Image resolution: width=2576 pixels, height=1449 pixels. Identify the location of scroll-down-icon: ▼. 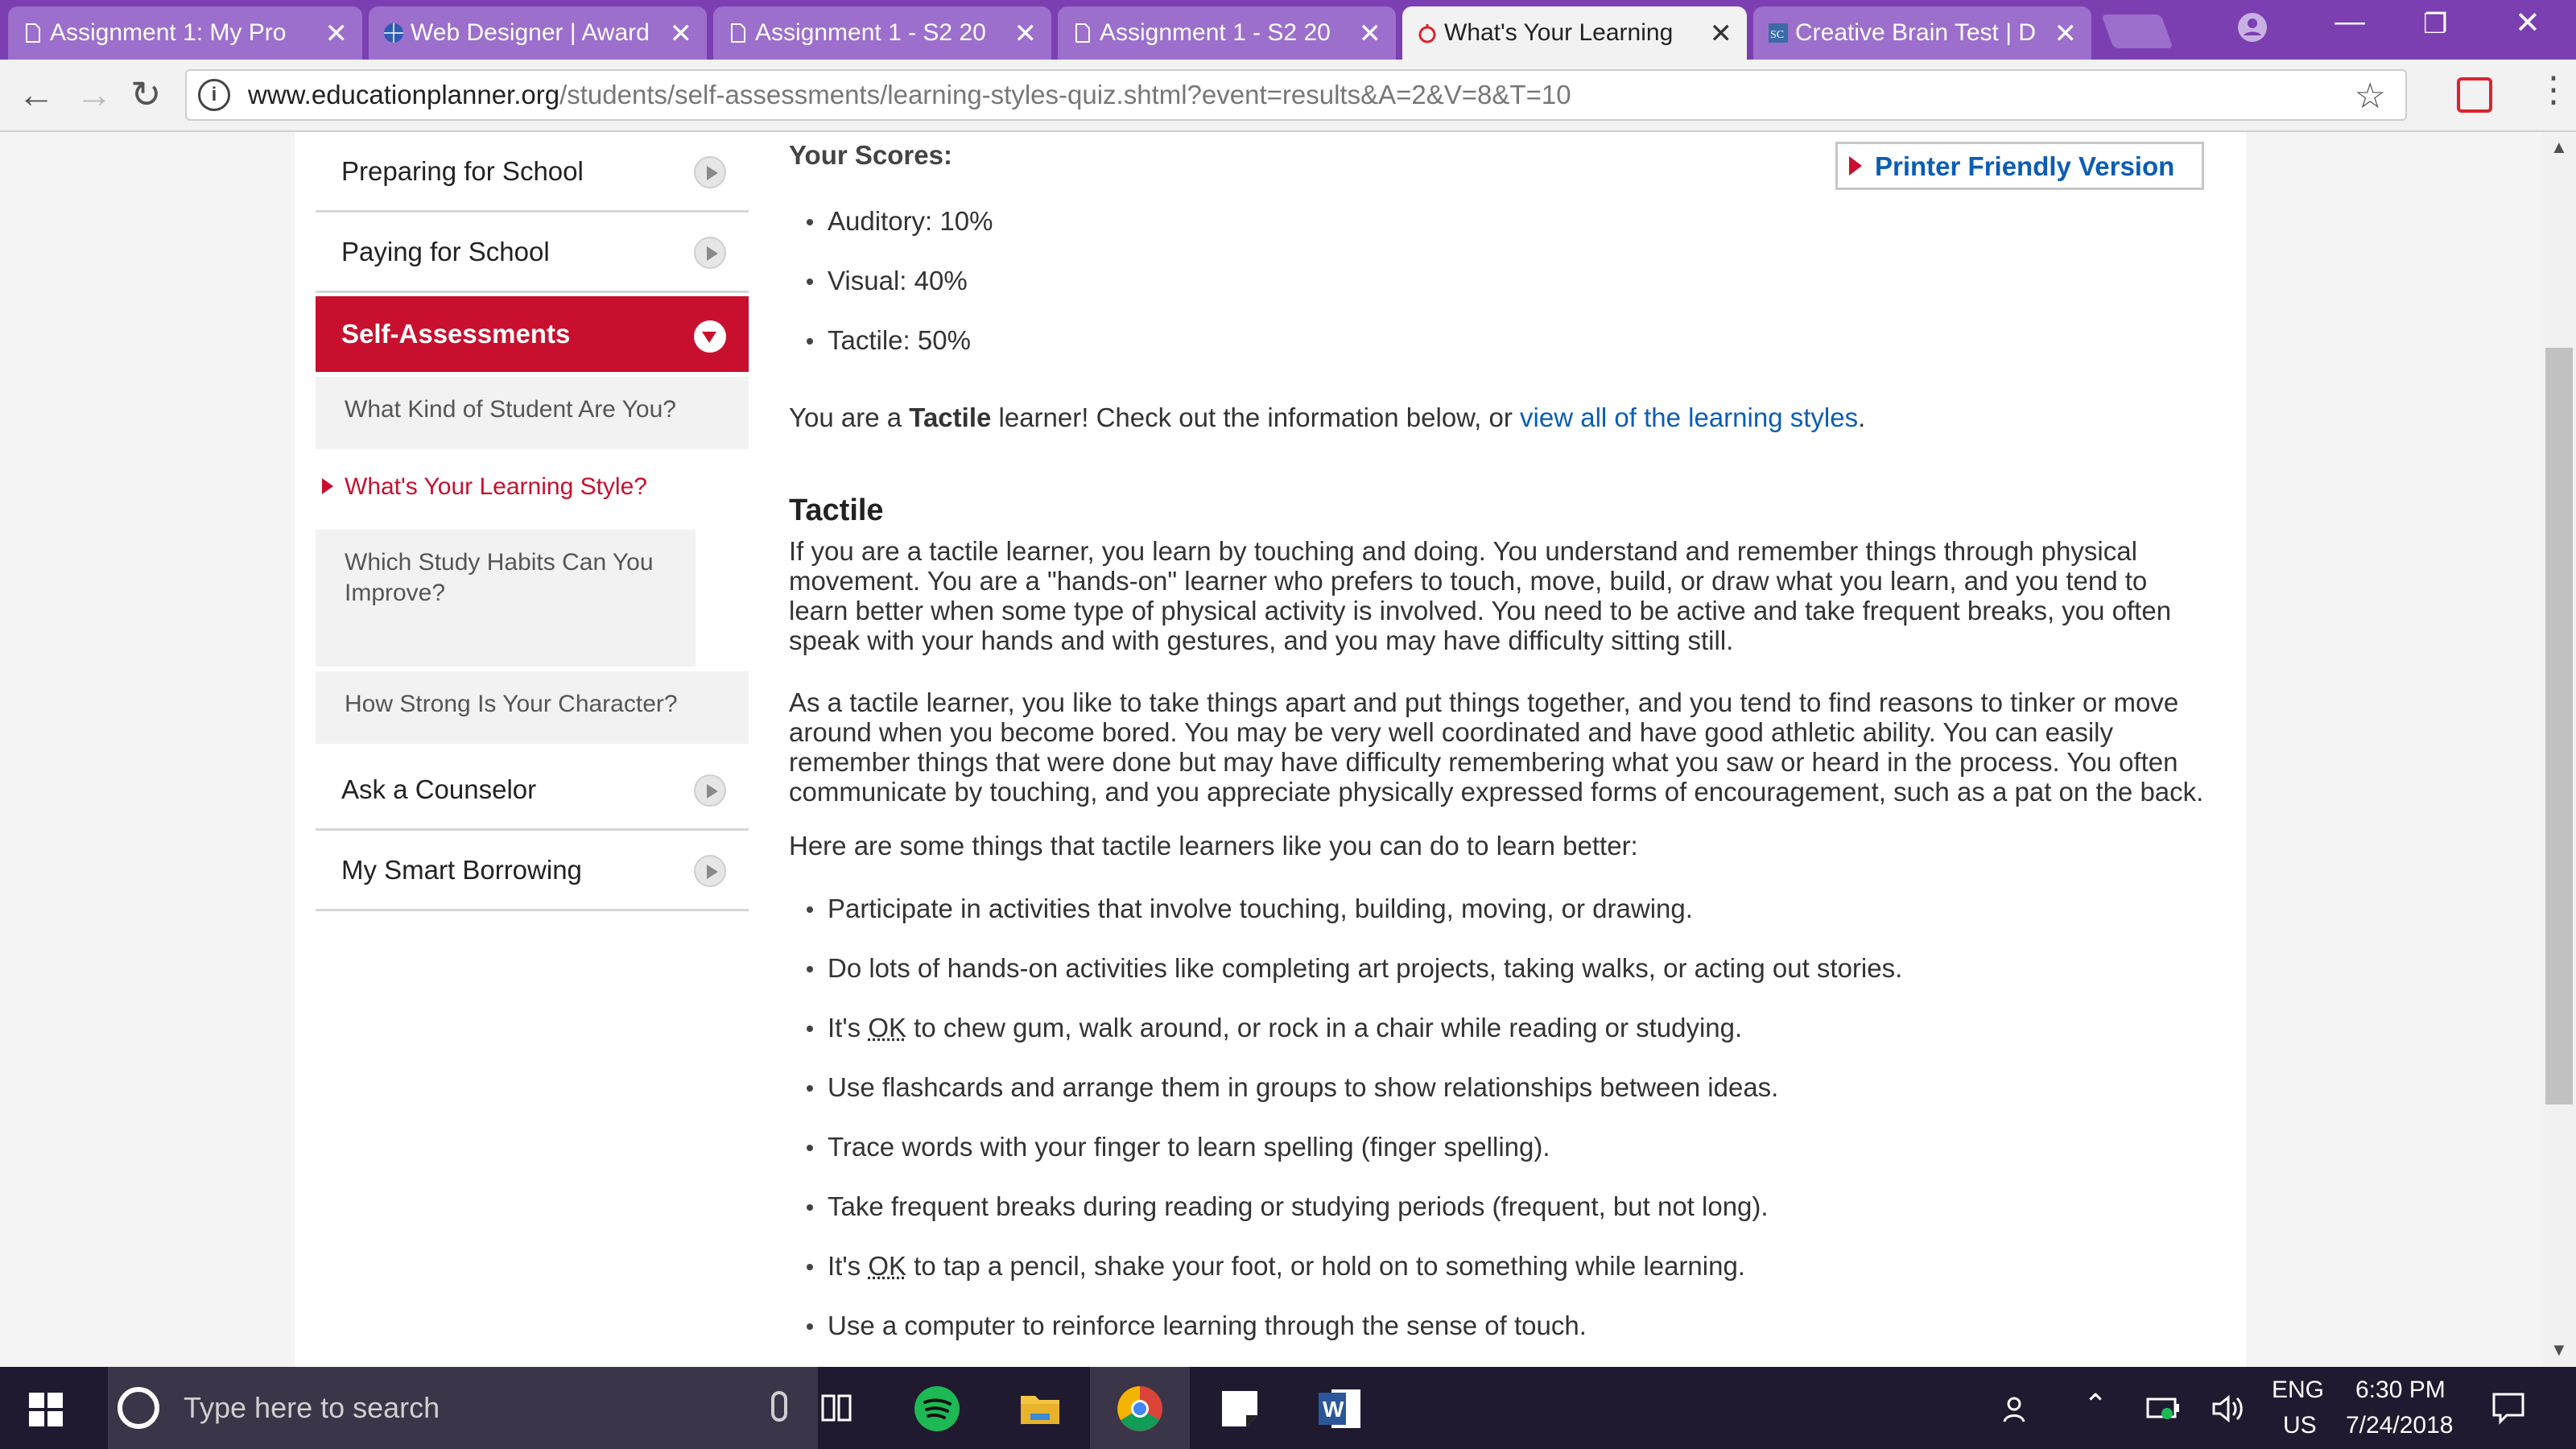
(2559, 1350).